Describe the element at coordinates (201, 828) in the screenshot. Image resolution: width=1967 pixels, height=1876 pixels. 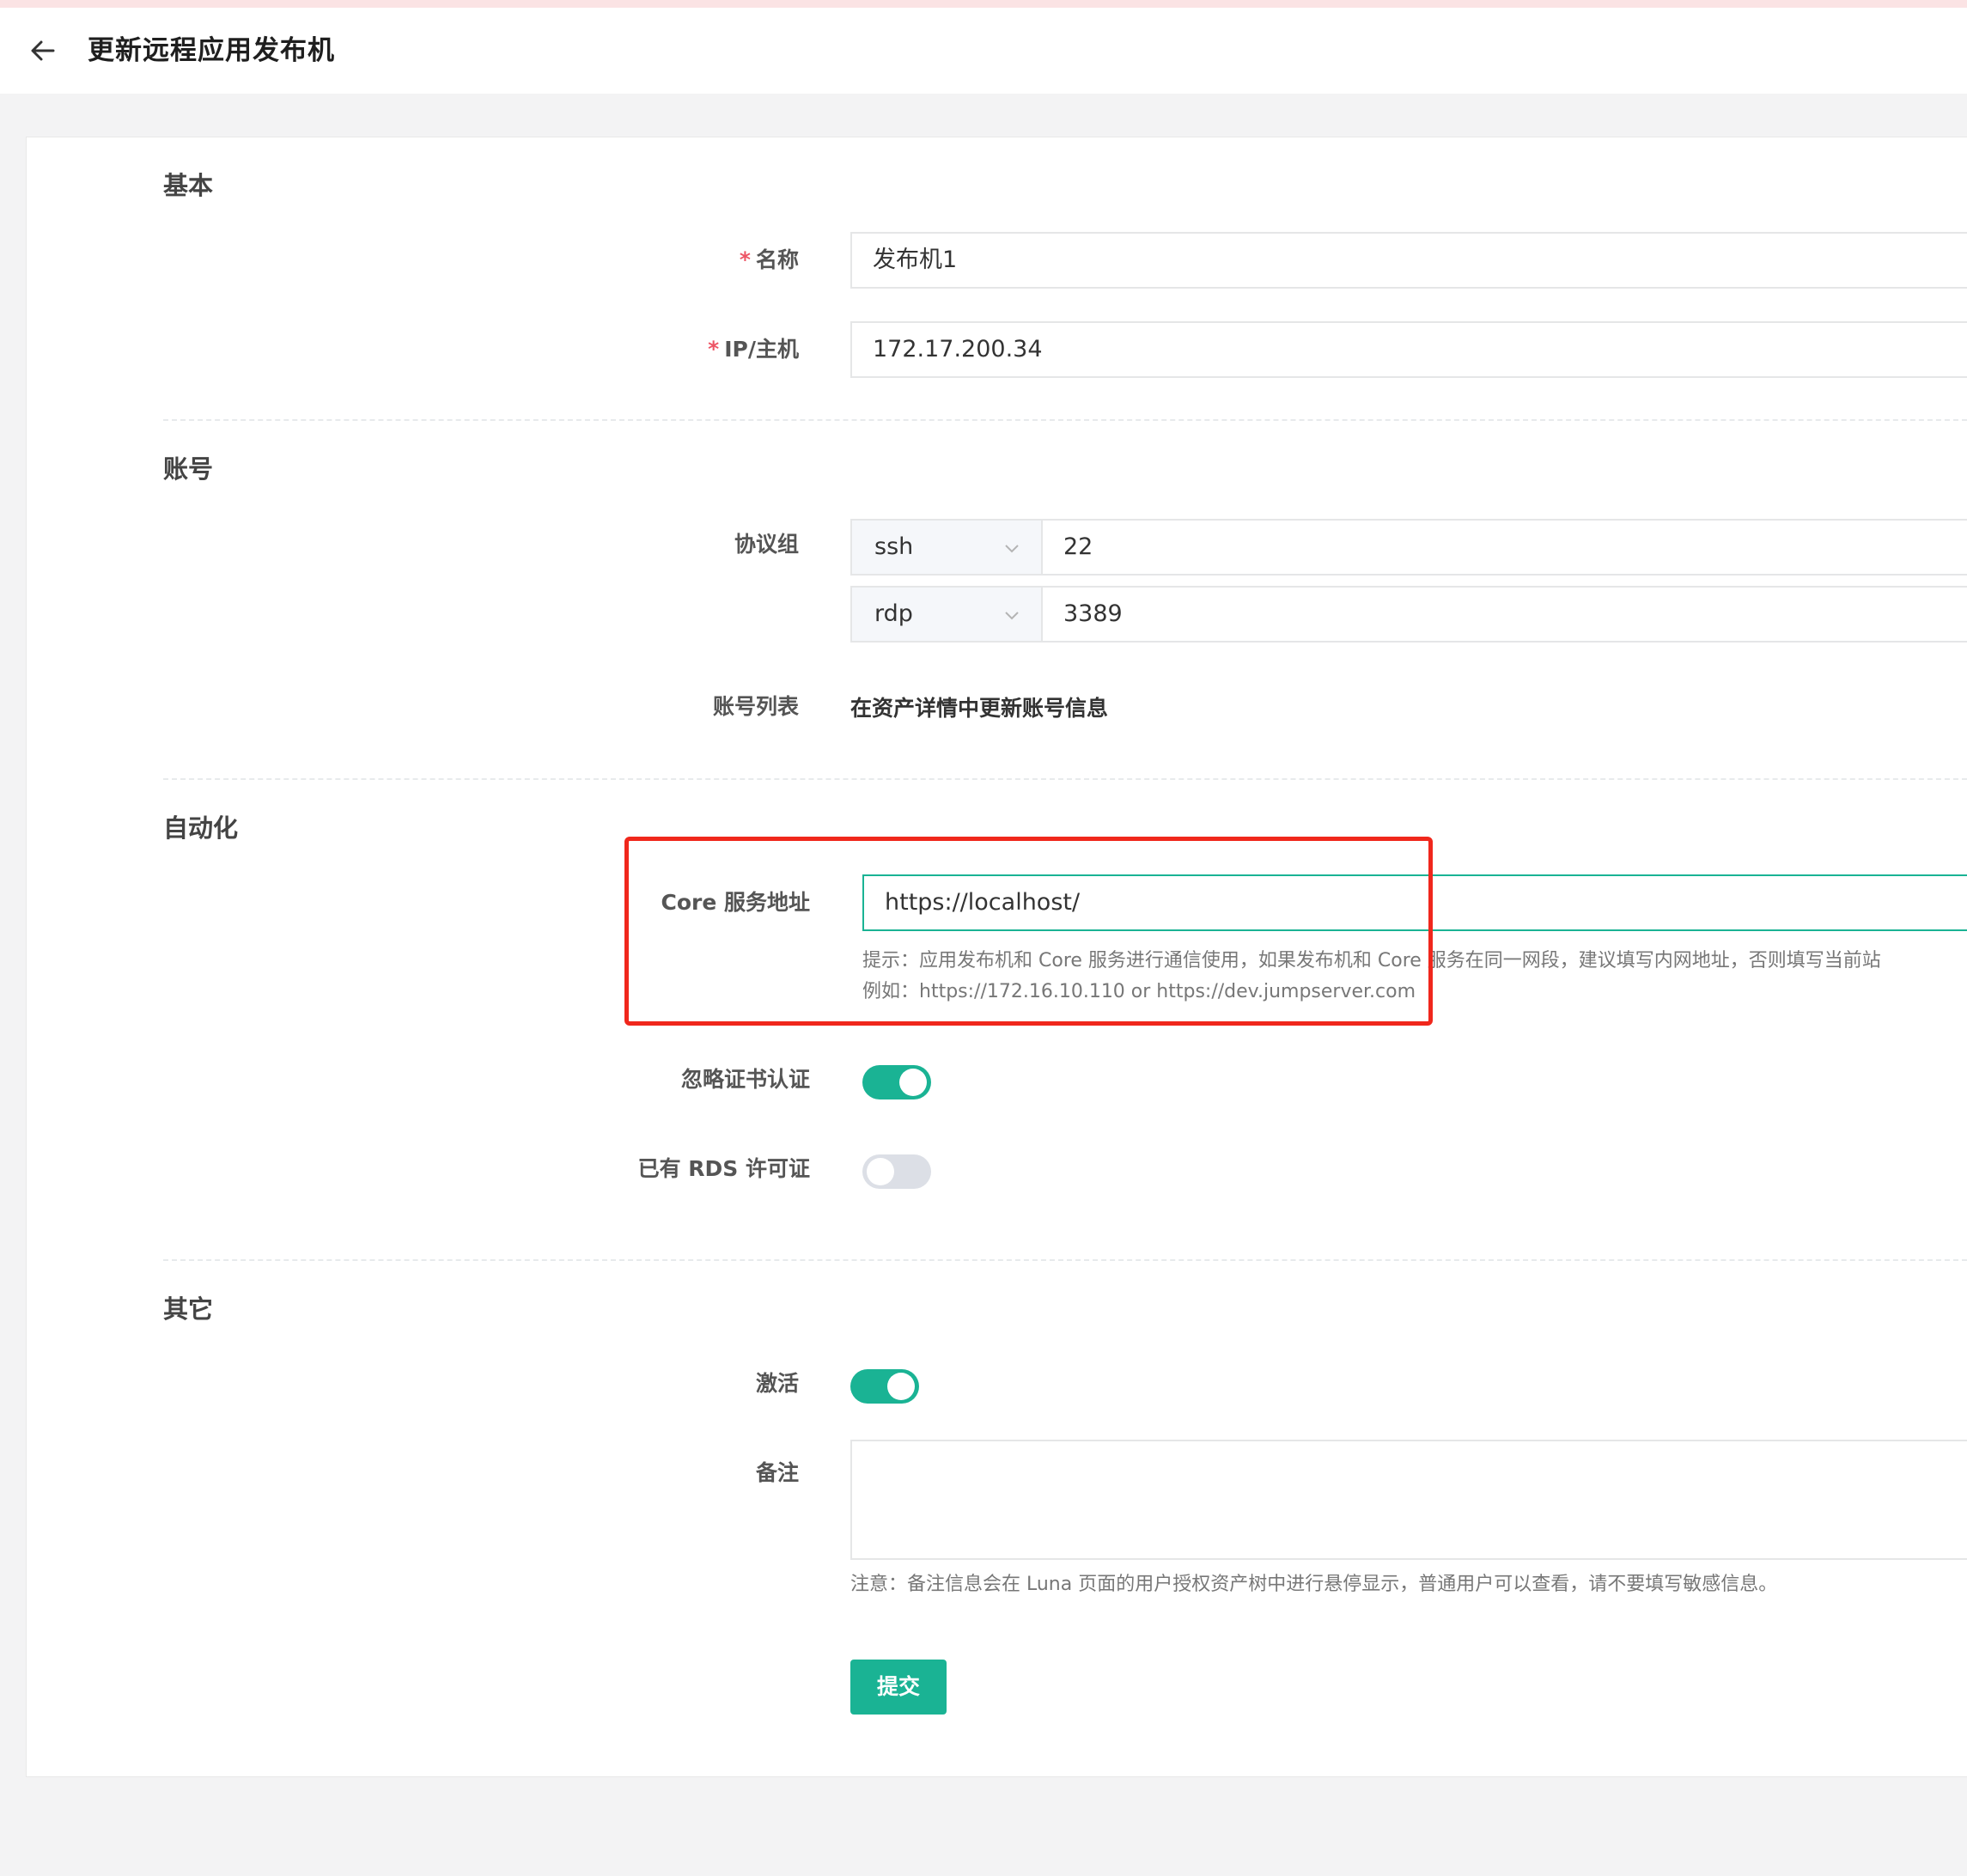
I see `section-title-automation: 自动化` at that location.